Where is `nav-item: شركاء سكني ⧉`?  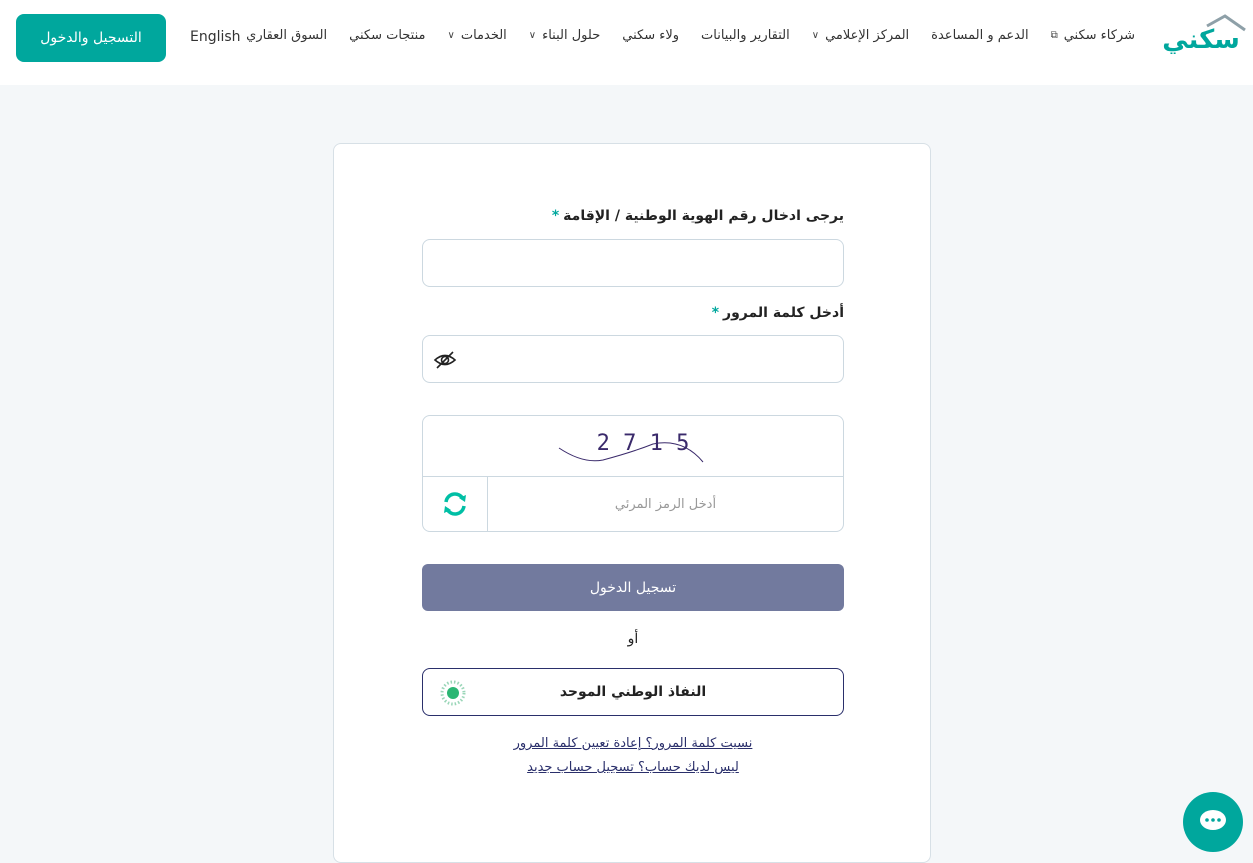 nav-item: شركاء سكني ⧉ is located at coordinates (1093, 35).